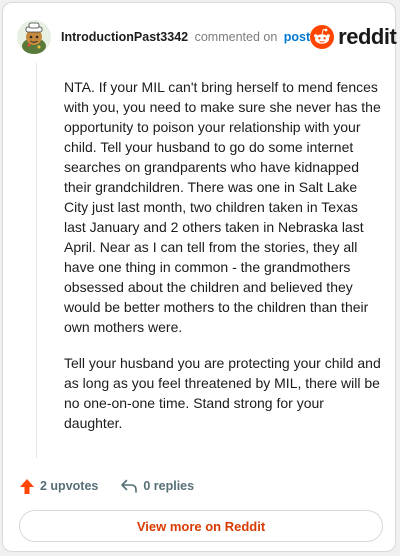 This screenshot has width=400, height=556. What do you see at coordinates (129, 486) in the screenshot?
I see `reply-icon` at bounding box center [129, 486].